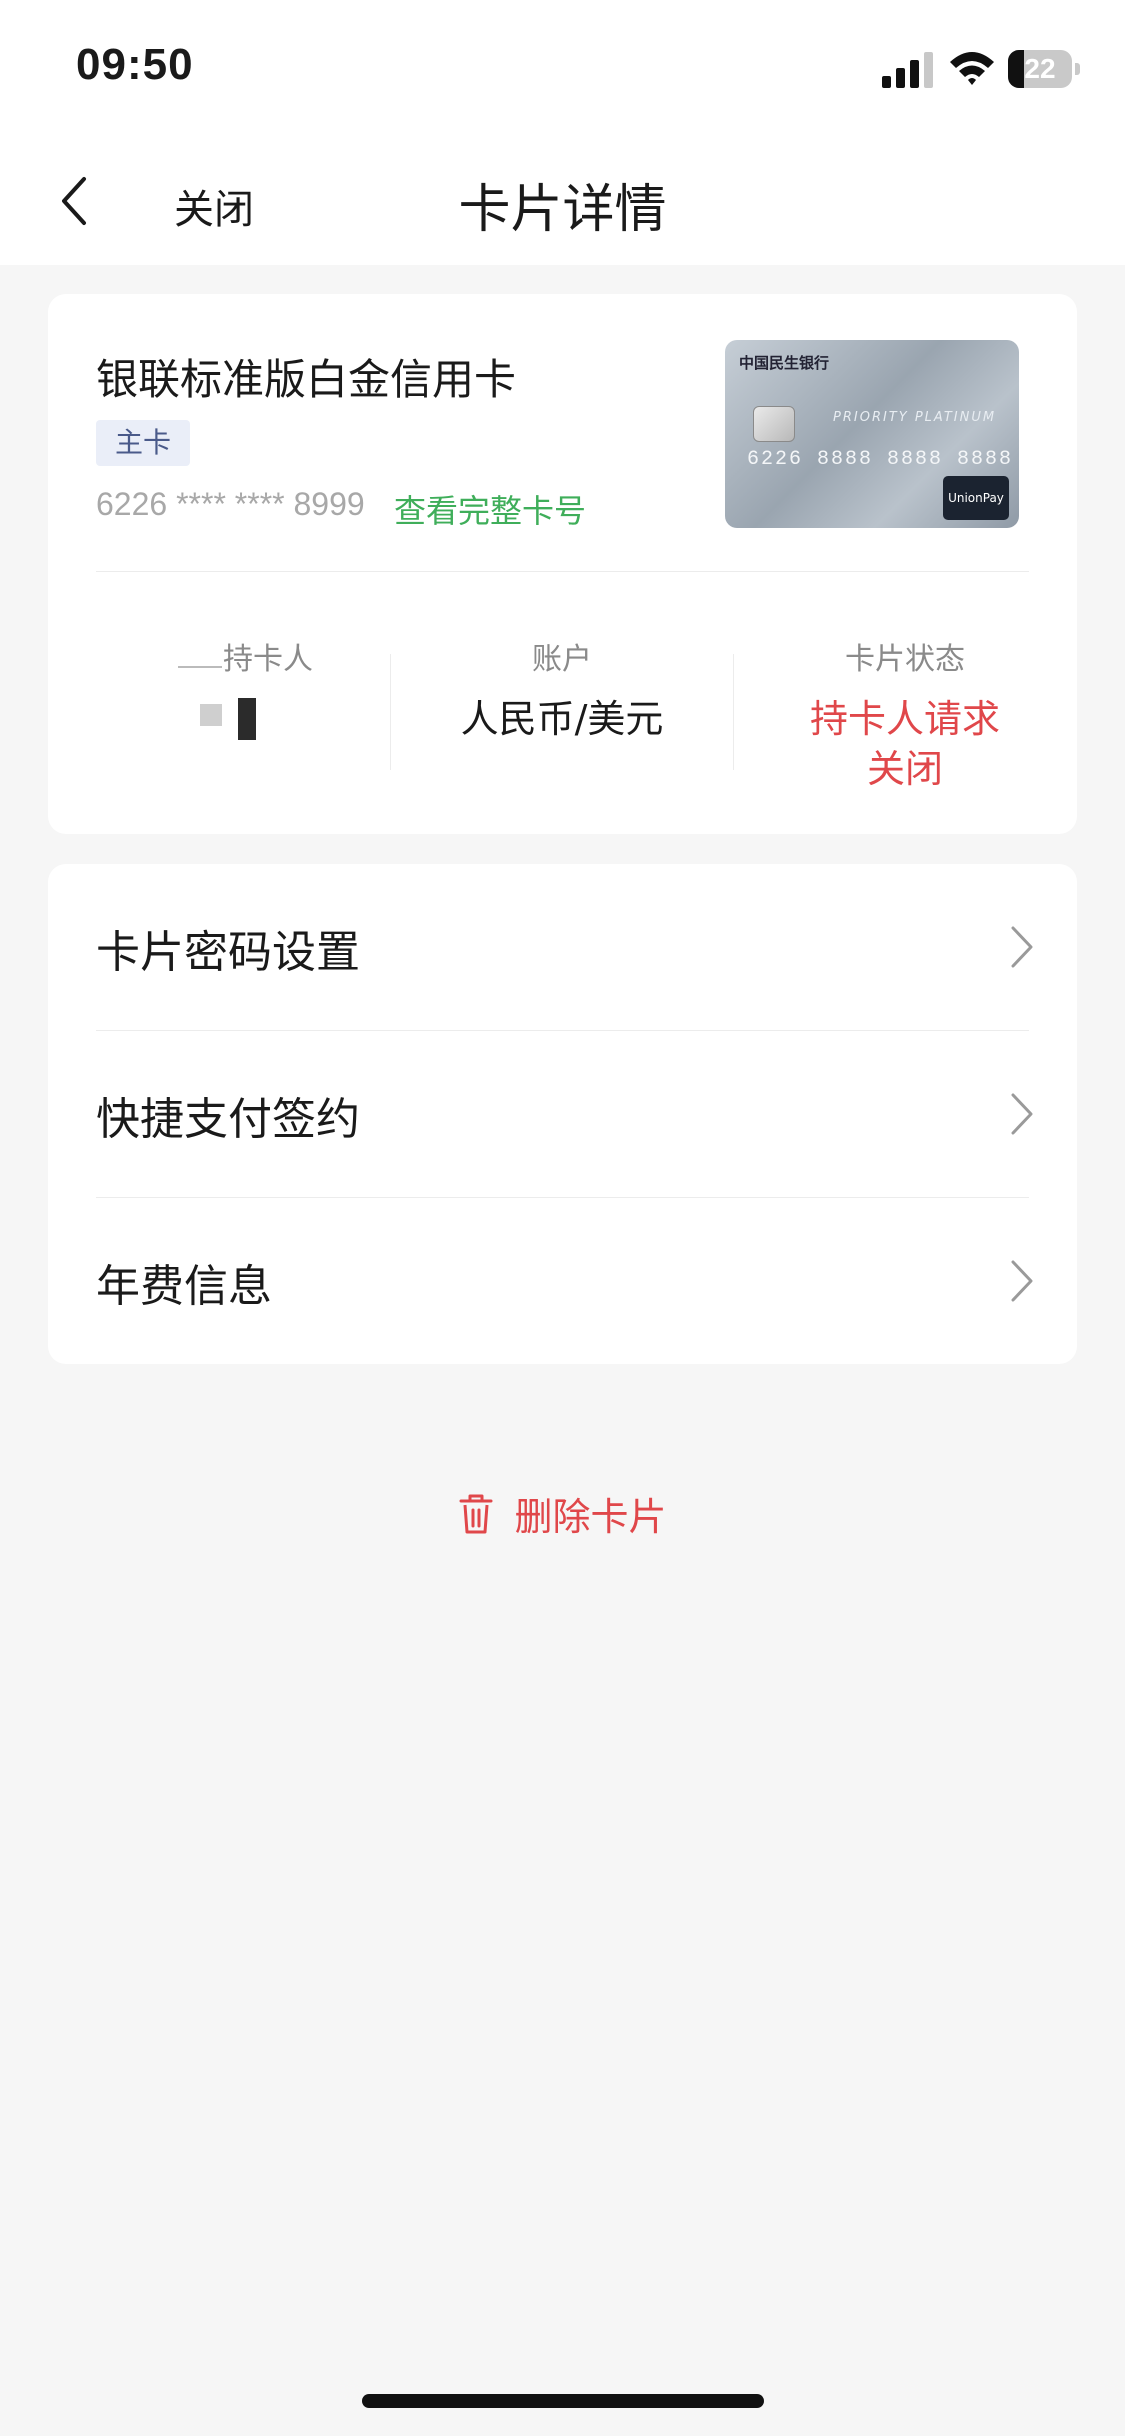 The image size is (1125, 2436). What do you see at coordinates (562, 659) in the screenshot?
I see `account-label: 账户` at bounding box center [562, 659].